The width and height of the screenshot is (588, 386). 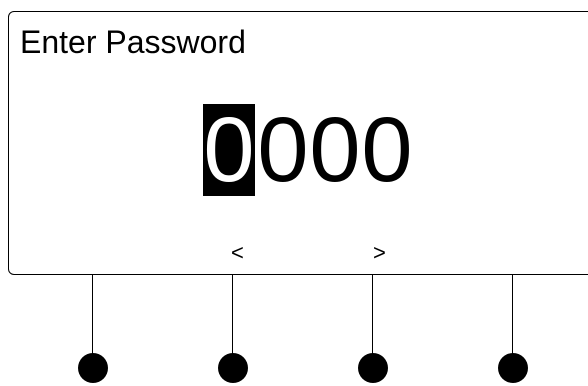 I want to click on softkey-4-dot, so click(x=513, y=368).